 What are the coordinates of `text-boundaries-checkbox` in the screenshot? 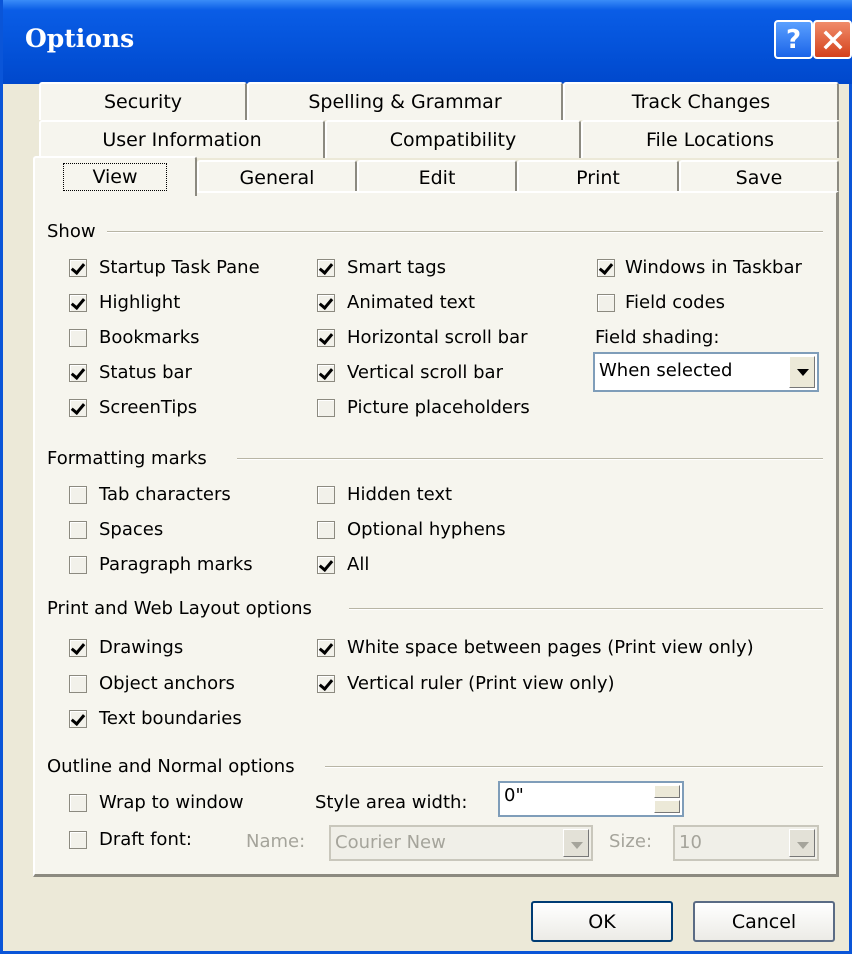 It's located at (78, 719).